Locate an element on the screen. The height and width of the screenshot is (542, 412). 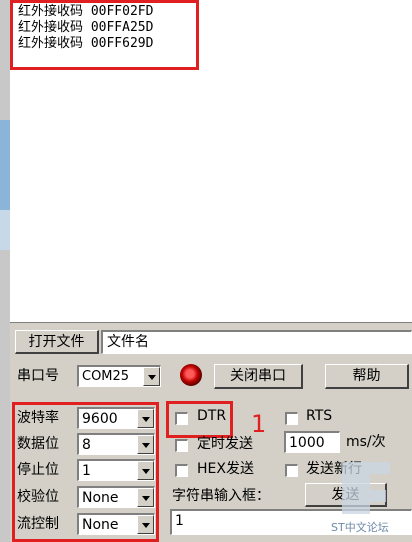
send-newline-checkbox is located at coordinates (291, 470).